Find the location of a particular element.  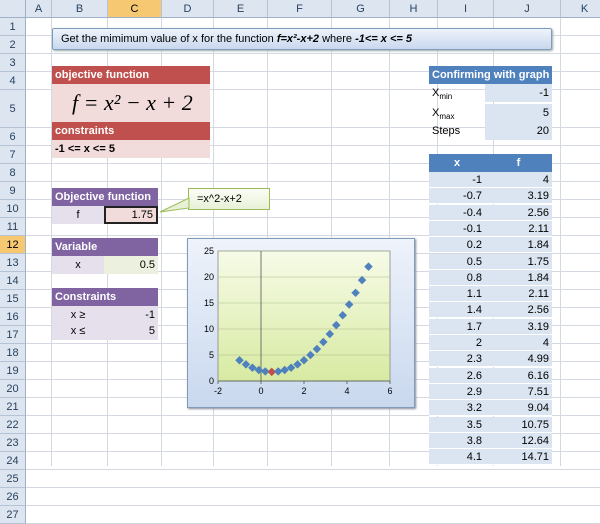

row-header-2: 2 is located at coordinates (13, 45).